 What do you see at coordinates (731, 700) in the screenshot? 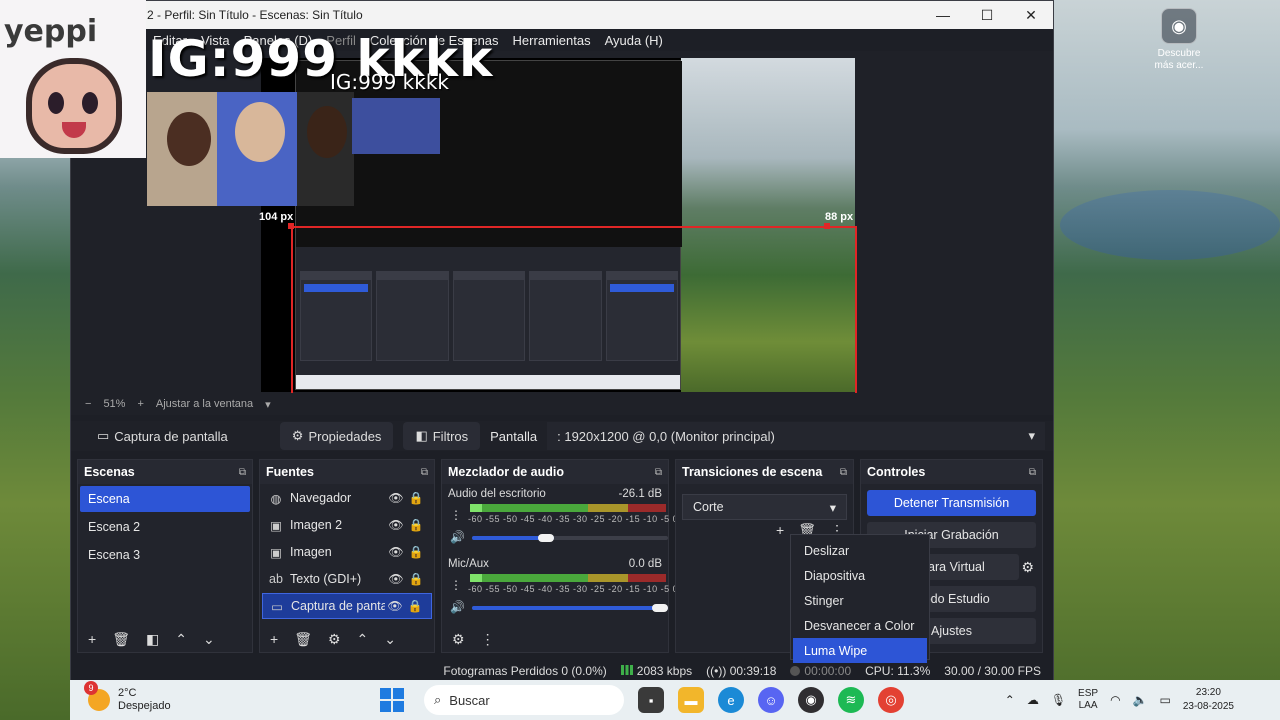
I see `edge-icon: e` at bounding box center [731, 700].